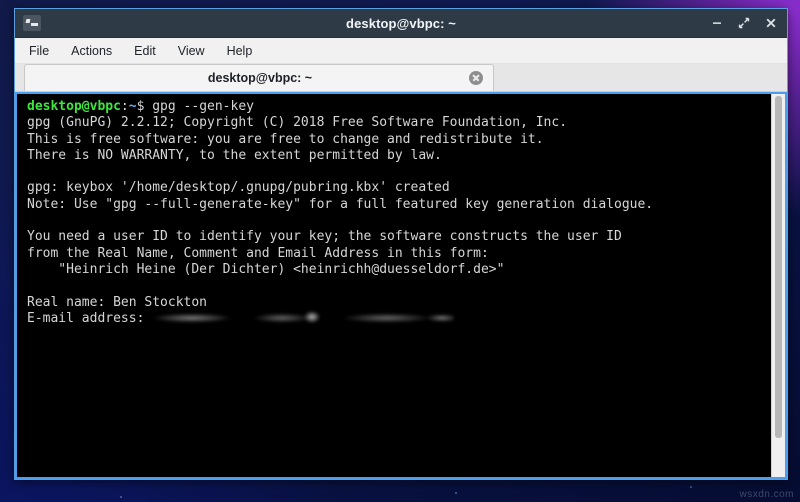 The width and height of the screenshot is (800, 502). I want to click on tab-strip: desktop@vbpc: ~, so click(401, 78).